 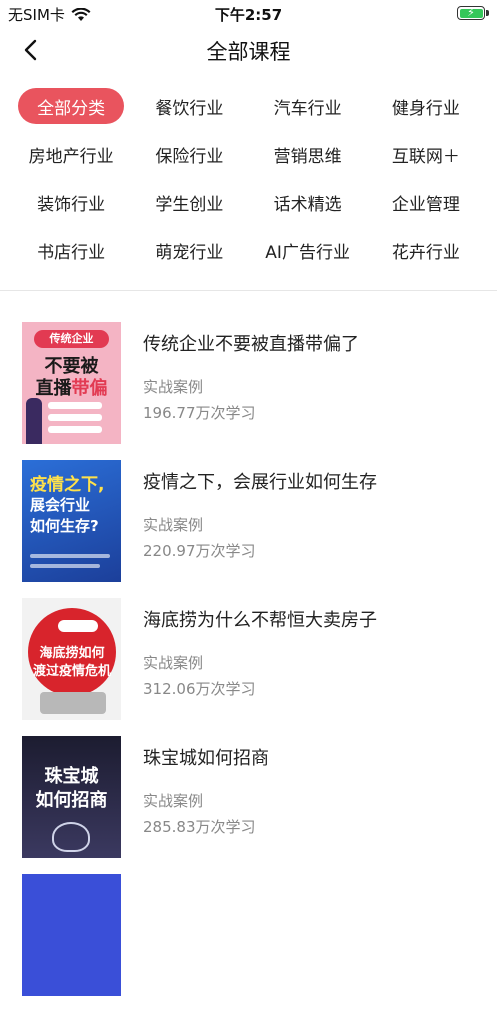 I want to click on hotpot-image, so click(x=73, y=703).